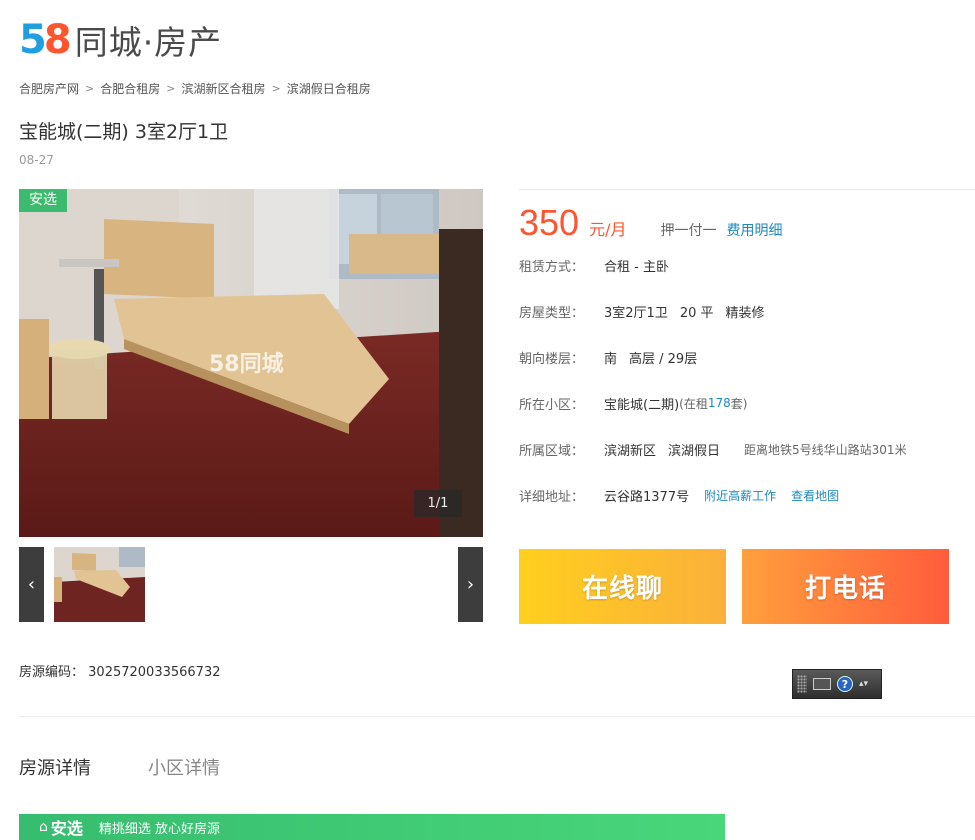 The width and height of the screenshot is (975, 840). I want to click on photo-thumbnail, so click(99, 584).